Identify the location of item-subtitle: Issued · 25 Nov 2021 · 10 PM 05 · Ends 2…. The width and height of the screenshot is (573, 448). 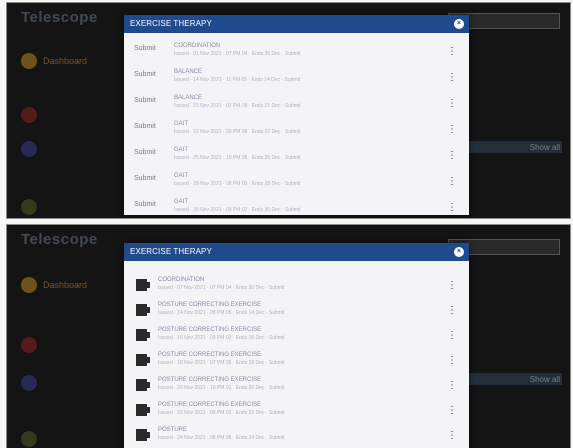
(237, 158).